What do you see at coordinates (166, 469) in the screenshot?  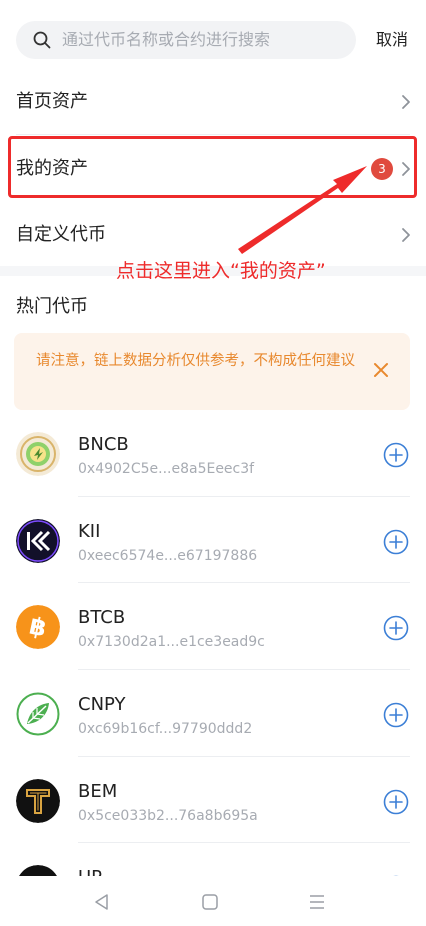 I see `token-address: 0x4902C5e...e8a5Eeec3f` at bounding box center [166, 469].